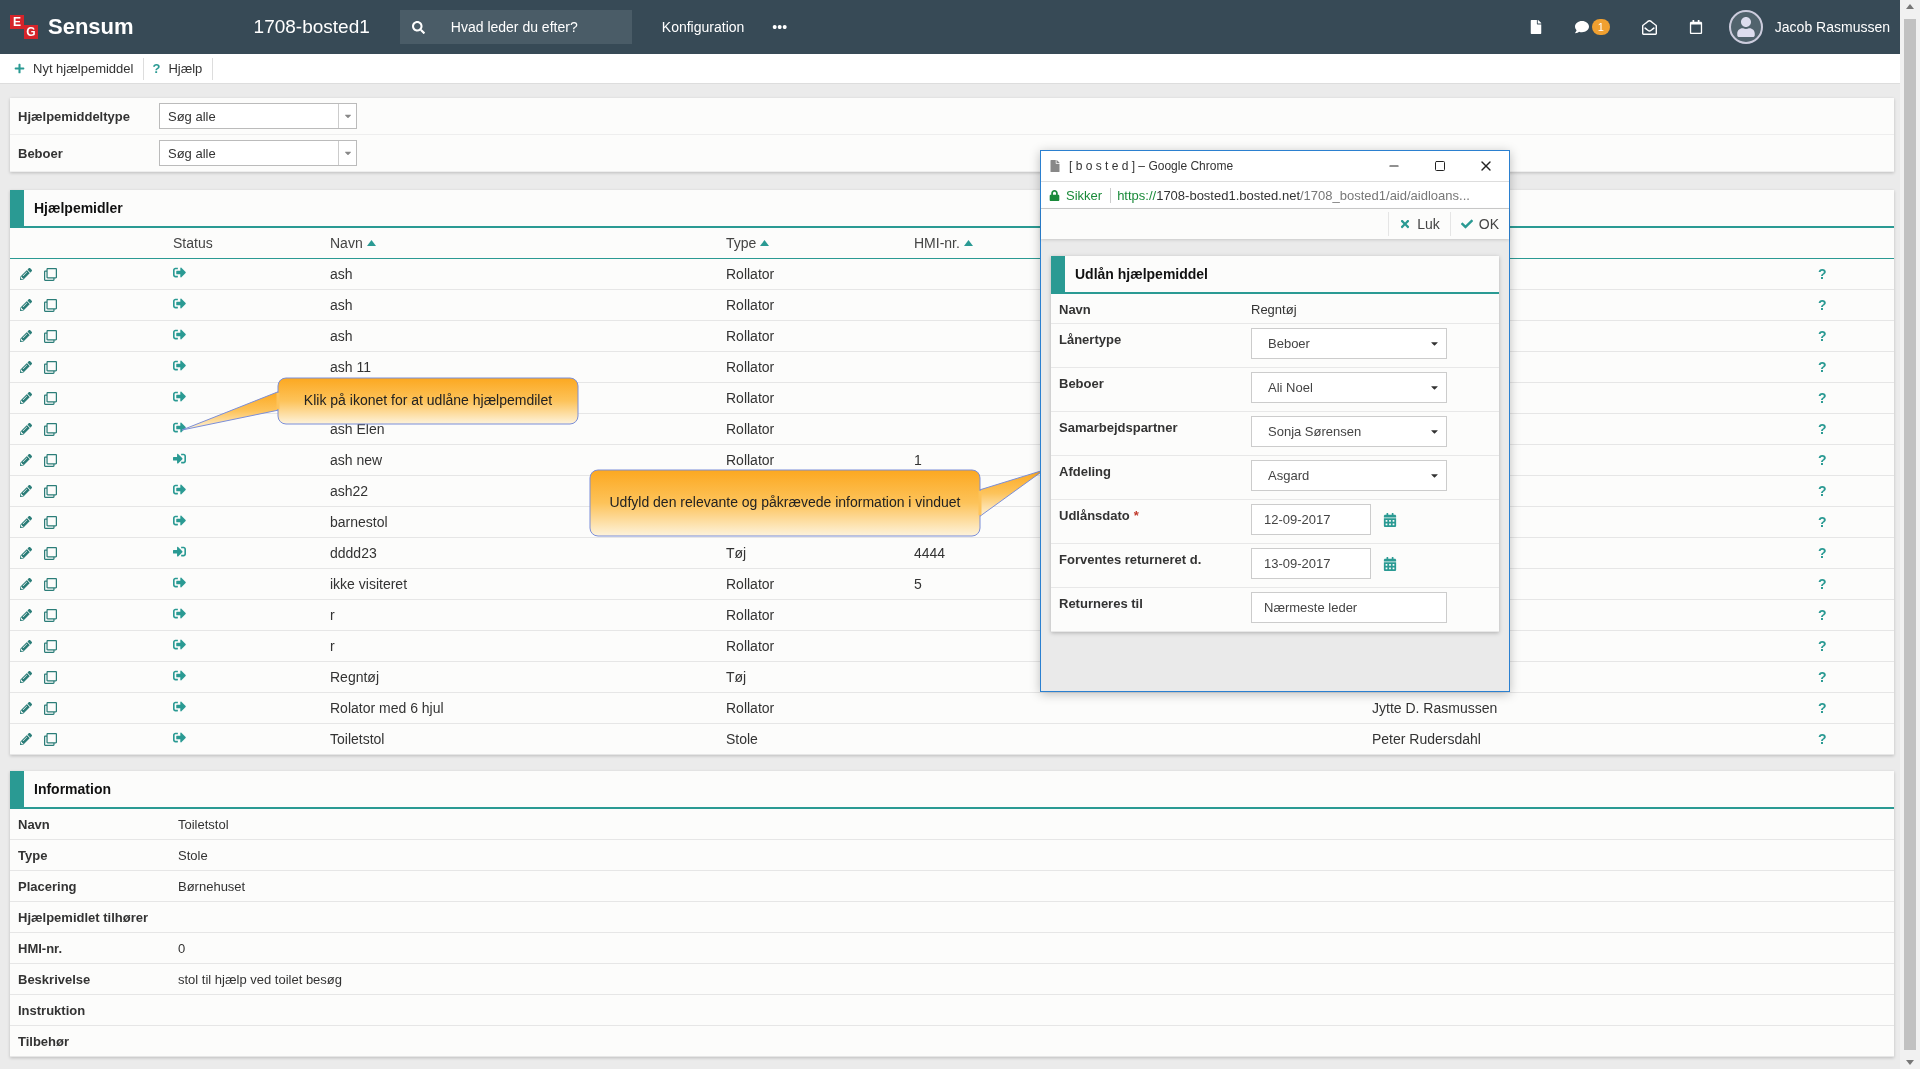 Image resolution: width=1920 pixels, height=1069 pixels. I want to click on column-header: Status, so click(243, 243).